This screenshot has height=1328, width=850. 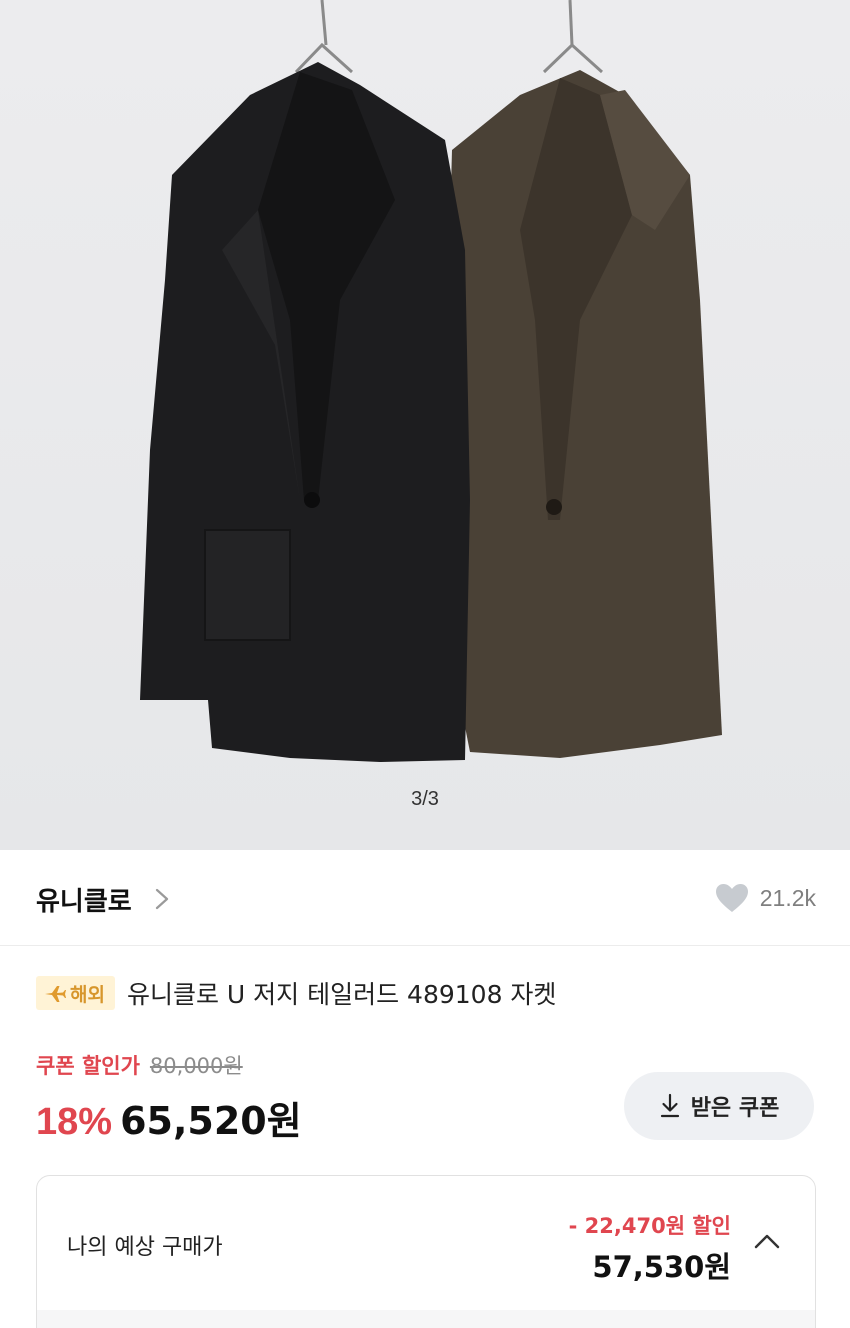 I want to click on sale-price-row: 18% 65,520원, so click(x=169, y=1117).